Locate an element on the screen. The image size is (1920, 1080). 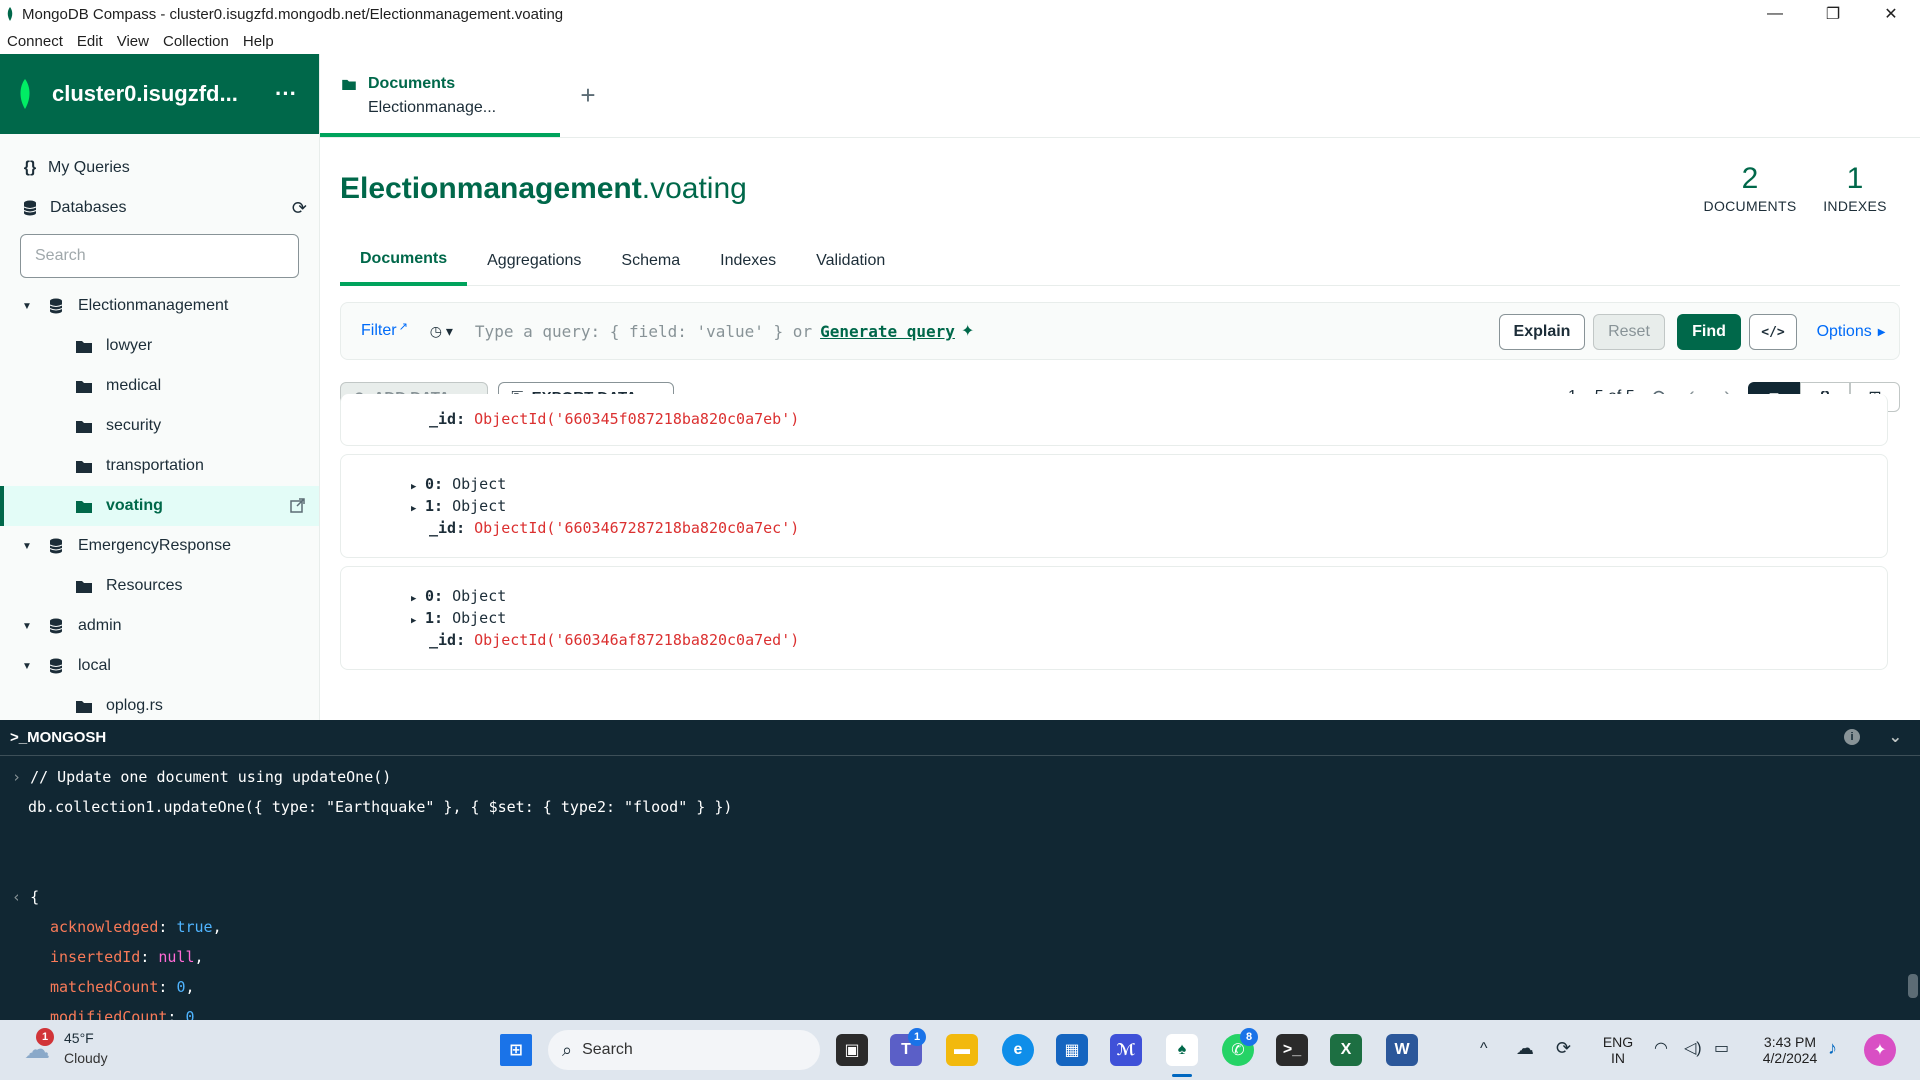
menu-collection: Collection is located at coordinates (196, 41).